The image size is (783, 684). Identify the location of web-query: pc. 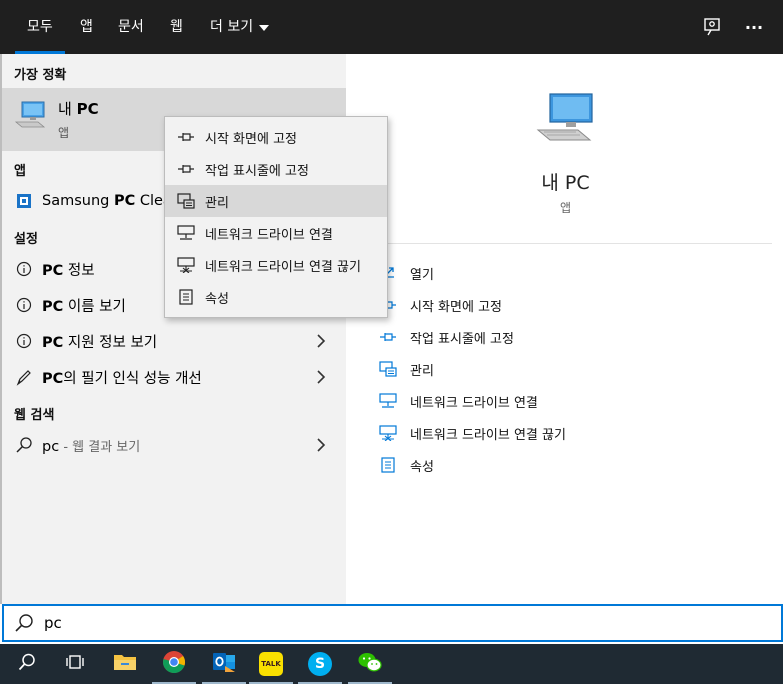
(51, 446).